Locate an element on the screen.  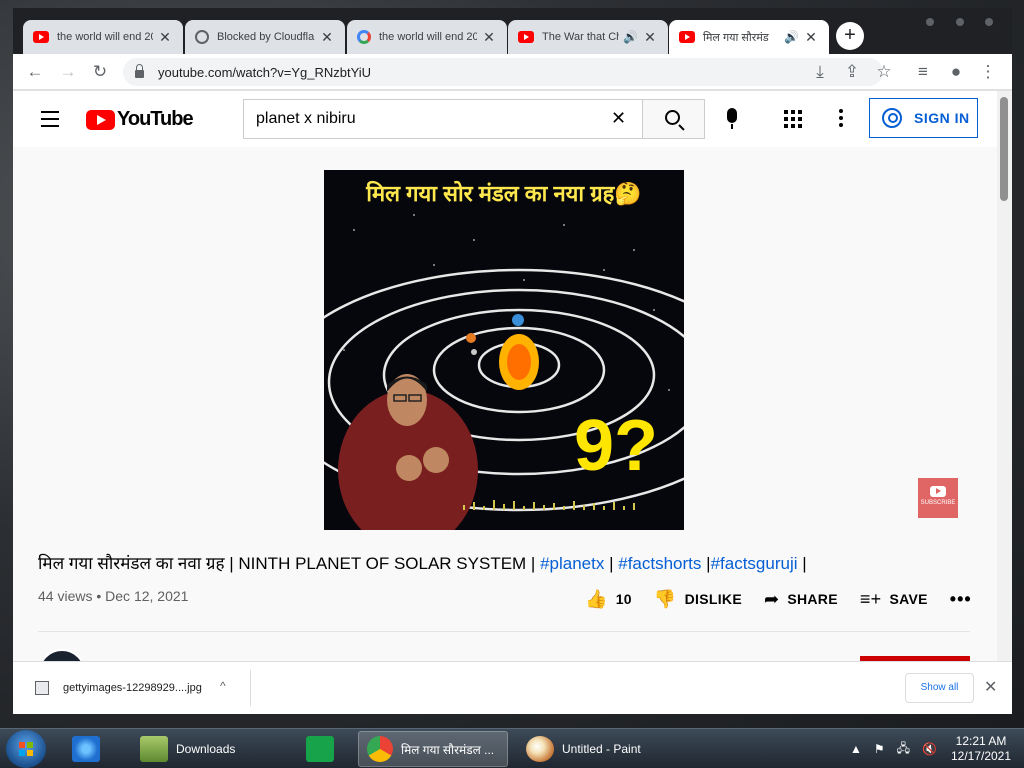
taskbar-ie is located at coordinates (90, 749).